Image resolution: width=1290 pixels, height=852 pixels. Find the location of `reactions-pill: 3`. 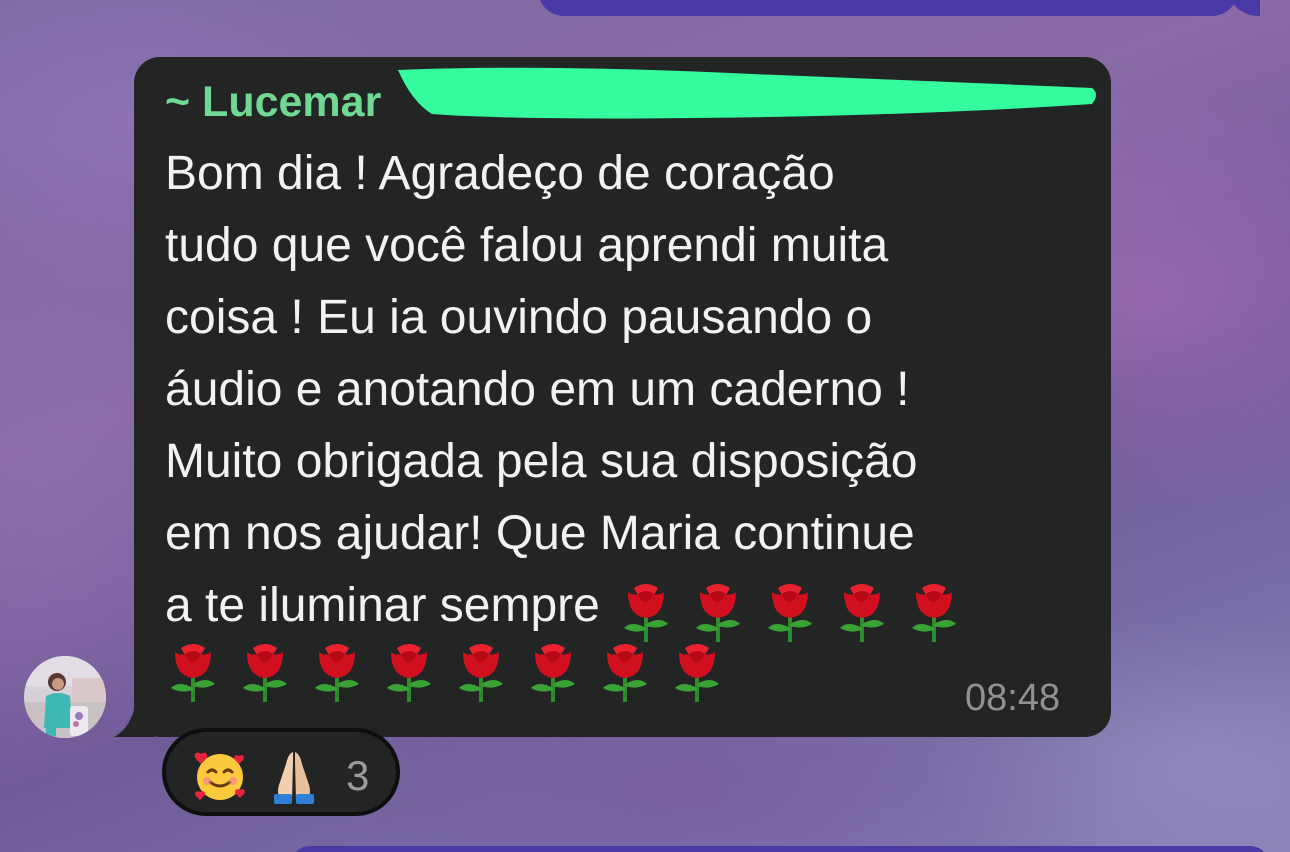

reactions-pill: 3 is located at coordinates (281, 772).